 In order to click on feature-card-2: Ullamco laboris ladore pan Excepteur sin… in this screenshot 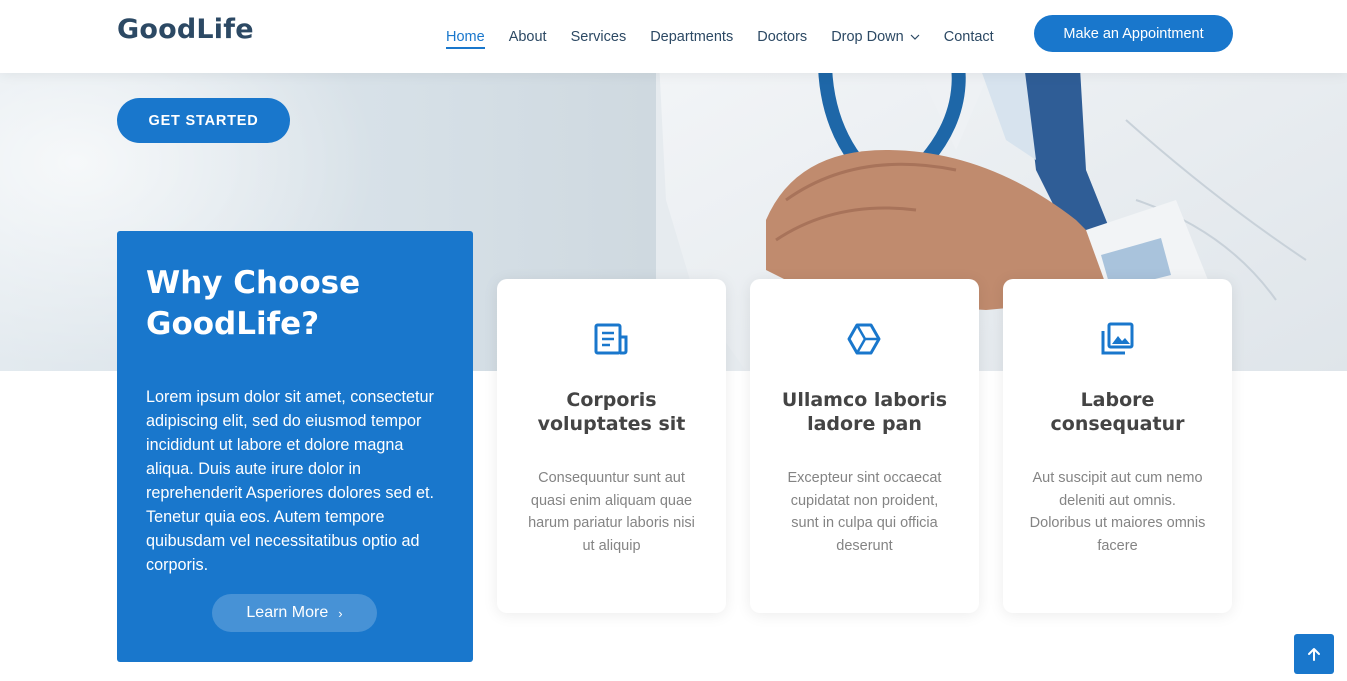, I will do `click(864, 446)`.